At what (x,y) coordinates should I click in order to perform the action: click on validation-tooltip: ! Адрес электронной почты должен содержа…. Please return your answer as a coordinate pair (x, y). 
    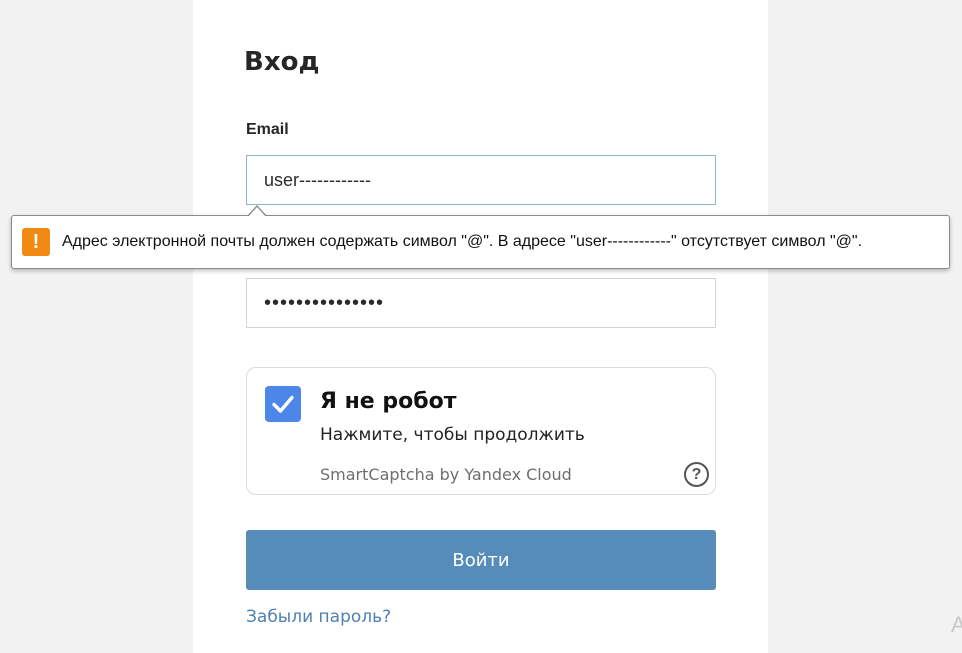
    Looking at the image, I should click on (480, 242).